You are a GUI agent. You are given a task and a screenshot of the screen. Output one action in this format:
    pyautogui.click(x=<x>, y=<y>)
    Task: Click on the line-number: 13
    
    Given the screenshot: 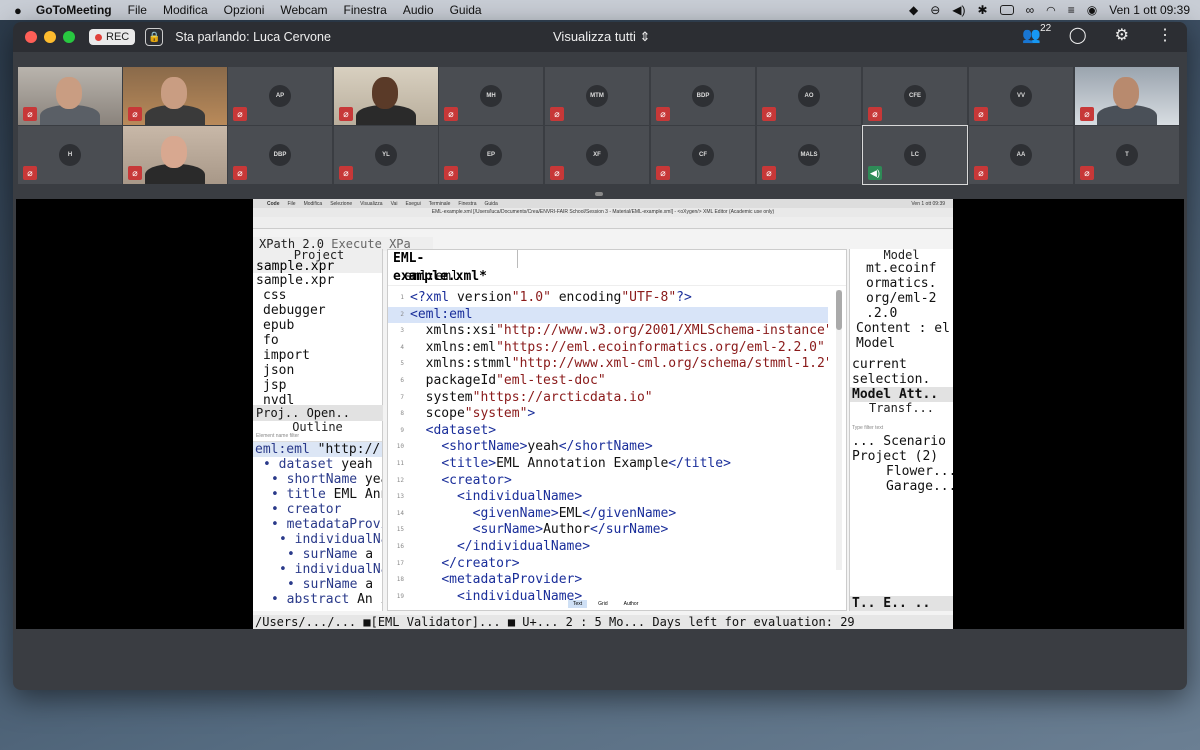 What is the action you would take?
    pyautogui.click(x=400, y=497)
    